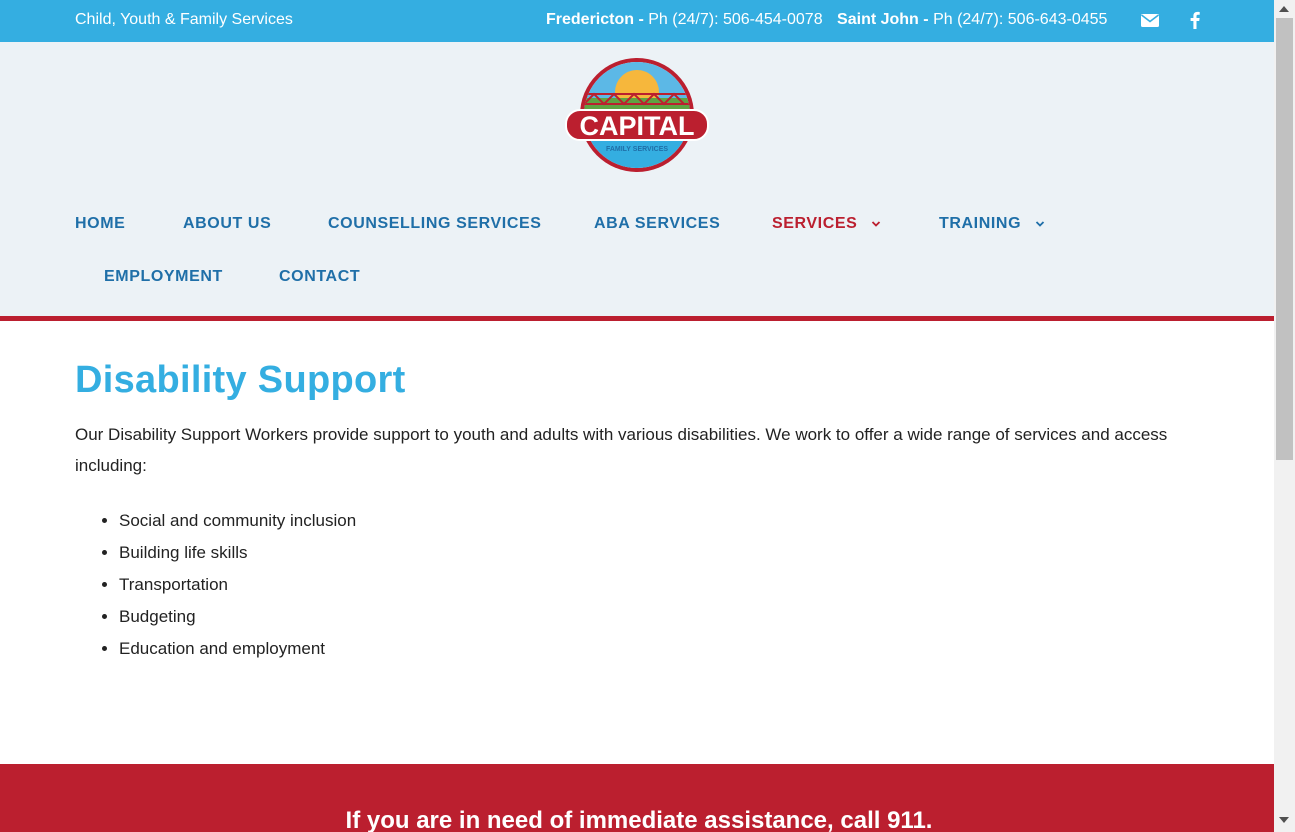 This screenshot has width=1295, height=832. Describe the element at coordinates (1284, 9) in the screenshot. I see `scroll-up-arrow-icon` at that location.